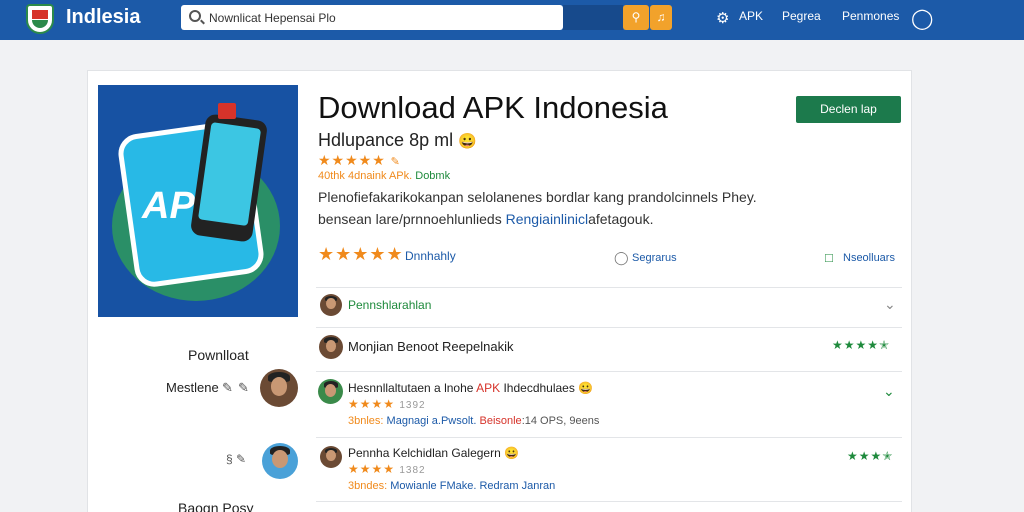  I want to click on search-query: Nownlicat Hepensai Plo, so click(272, 18).